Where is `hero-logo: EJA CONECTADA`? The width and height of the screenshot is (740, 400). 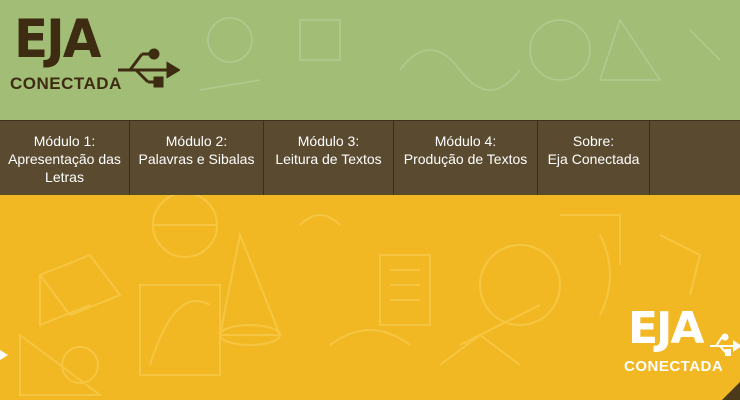
hero-logo: EJA CONECTADA is located at coordinates (681, 342).